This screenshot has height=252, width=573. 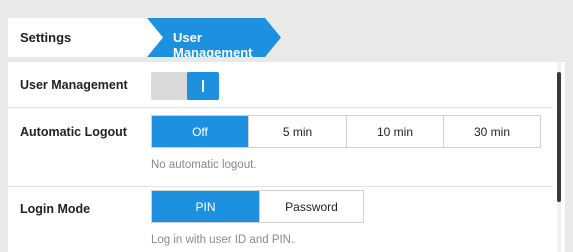 I want to click on logout-option-5-min: 5 min, so click(x=297, y=131).